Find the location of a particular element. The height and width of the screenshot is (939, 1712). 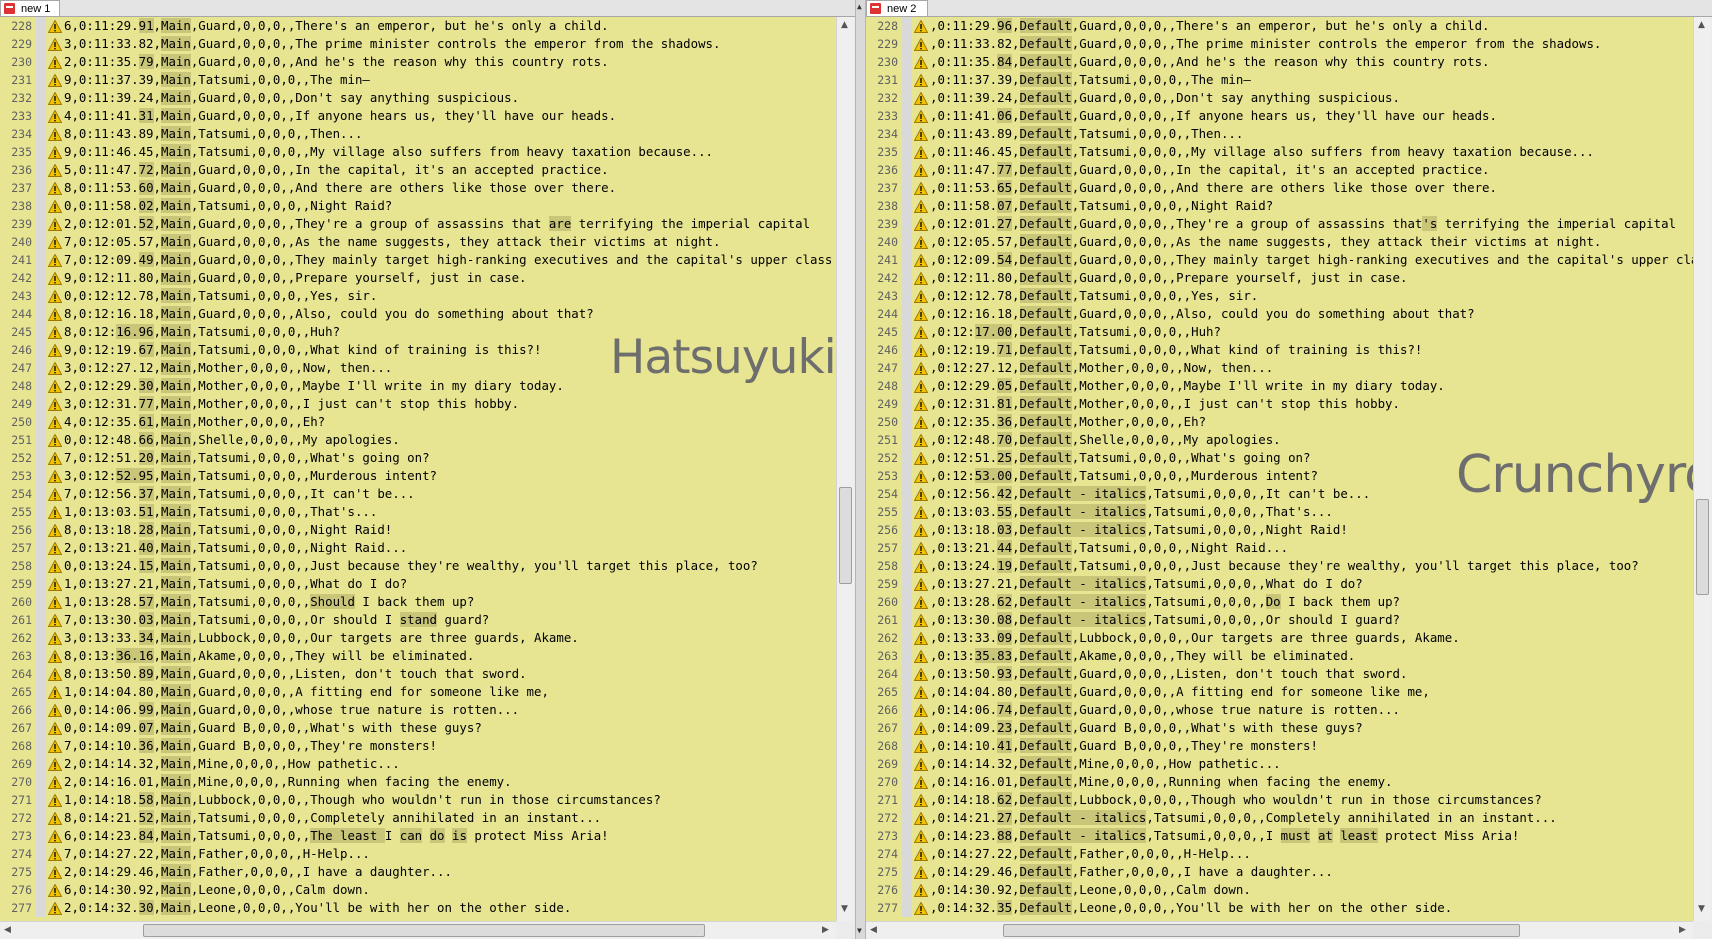

diff-highlight: are is located at coordinates (560, 223).